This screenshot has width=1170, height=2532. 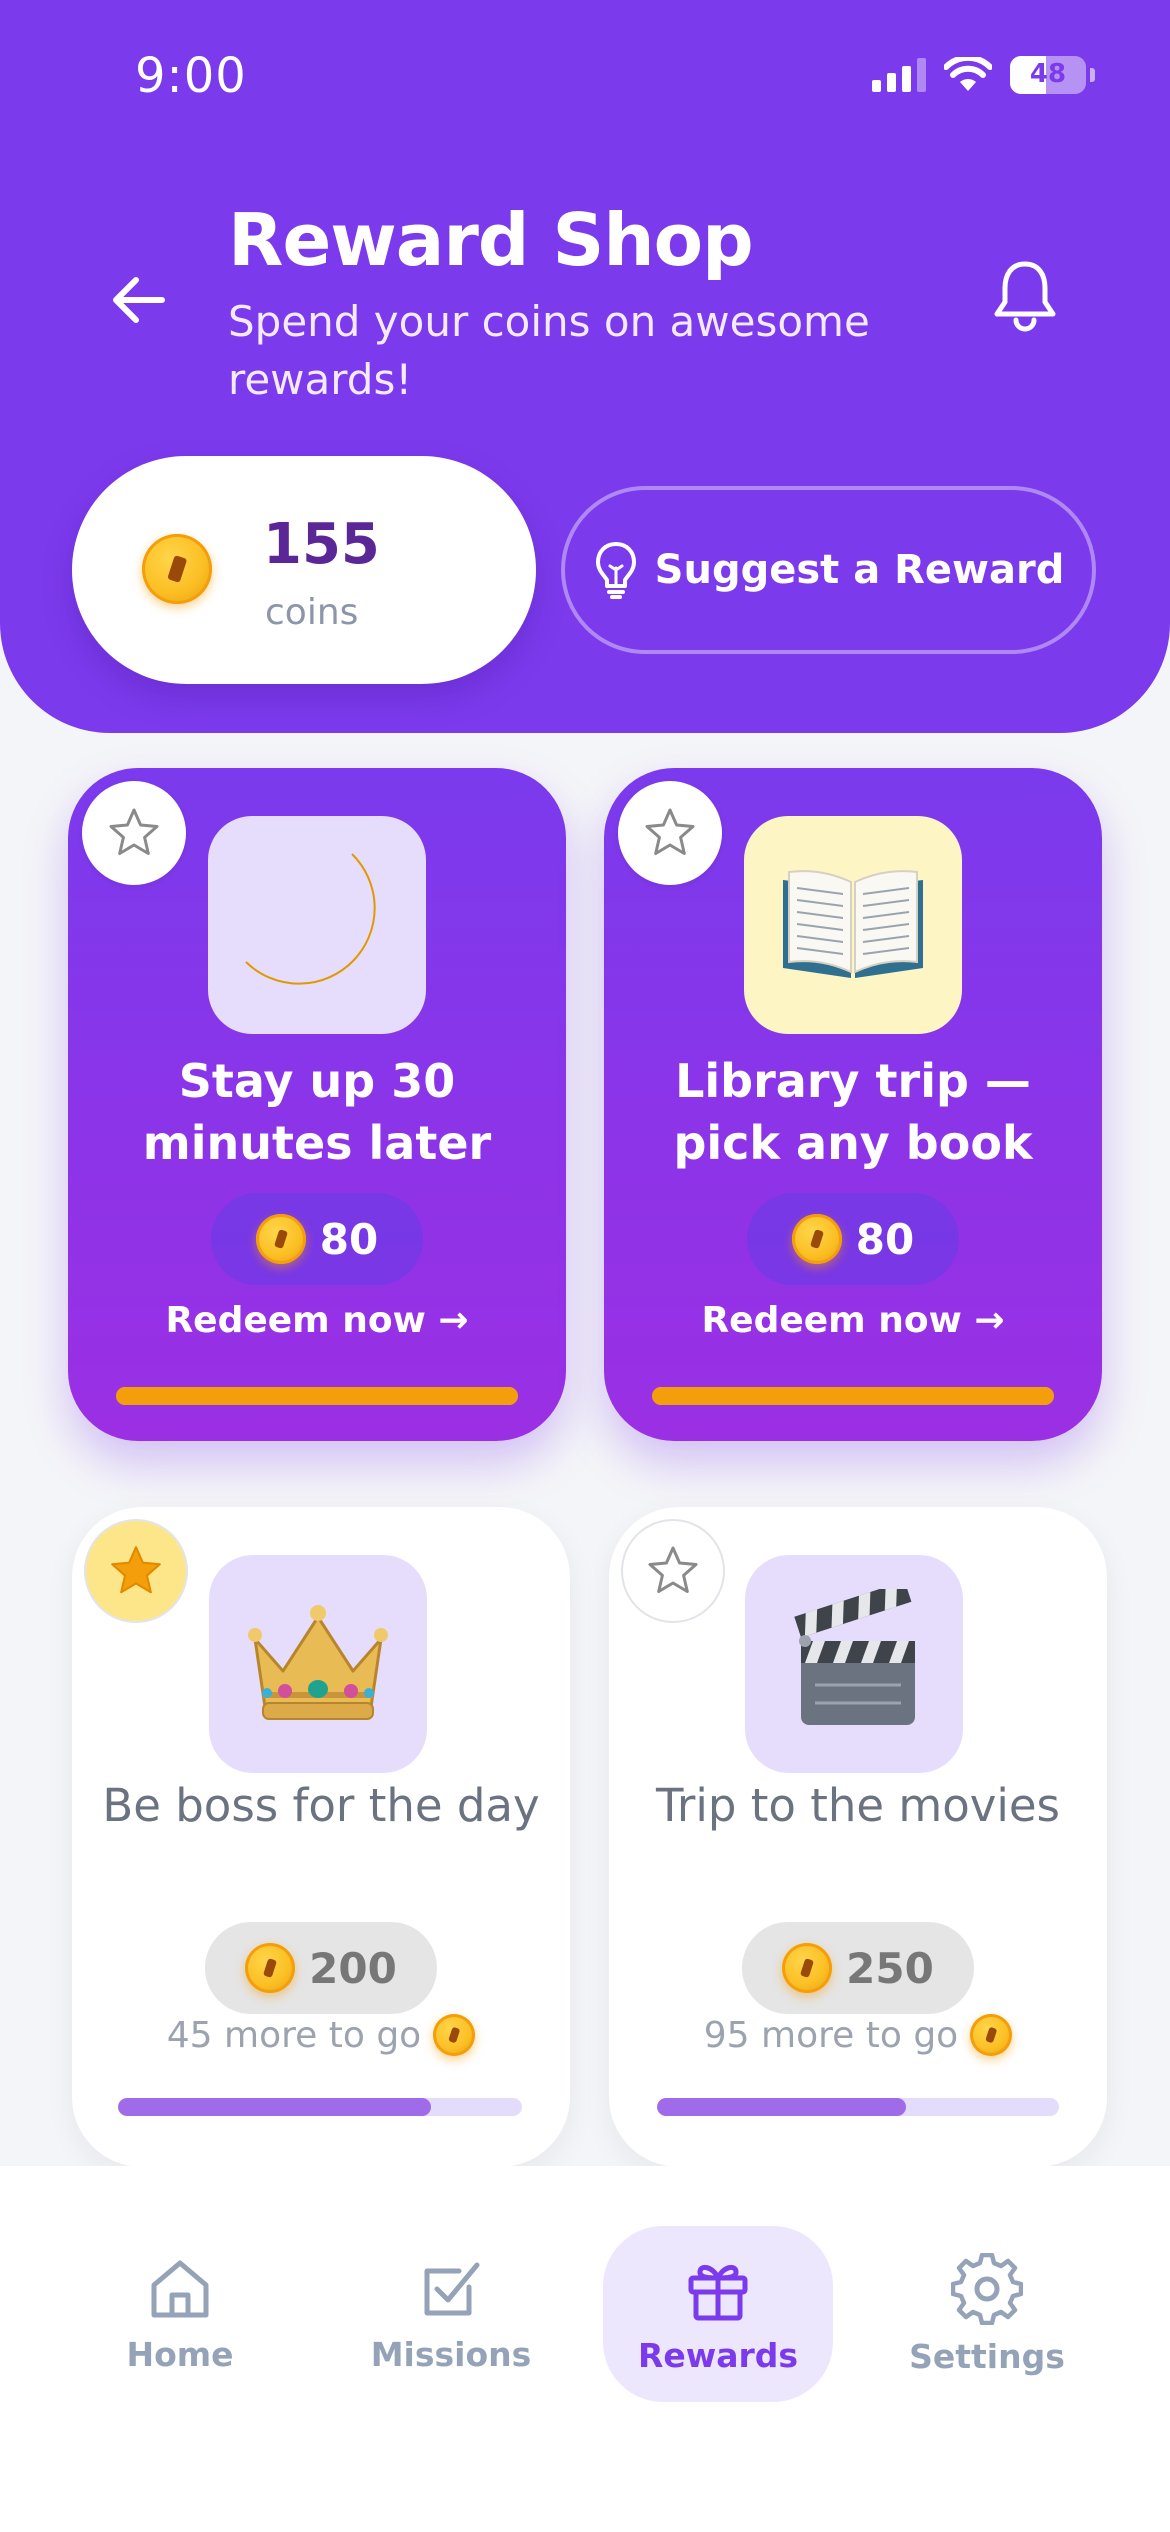 I want to click on wifi-icon, so click(x=968, y=74).